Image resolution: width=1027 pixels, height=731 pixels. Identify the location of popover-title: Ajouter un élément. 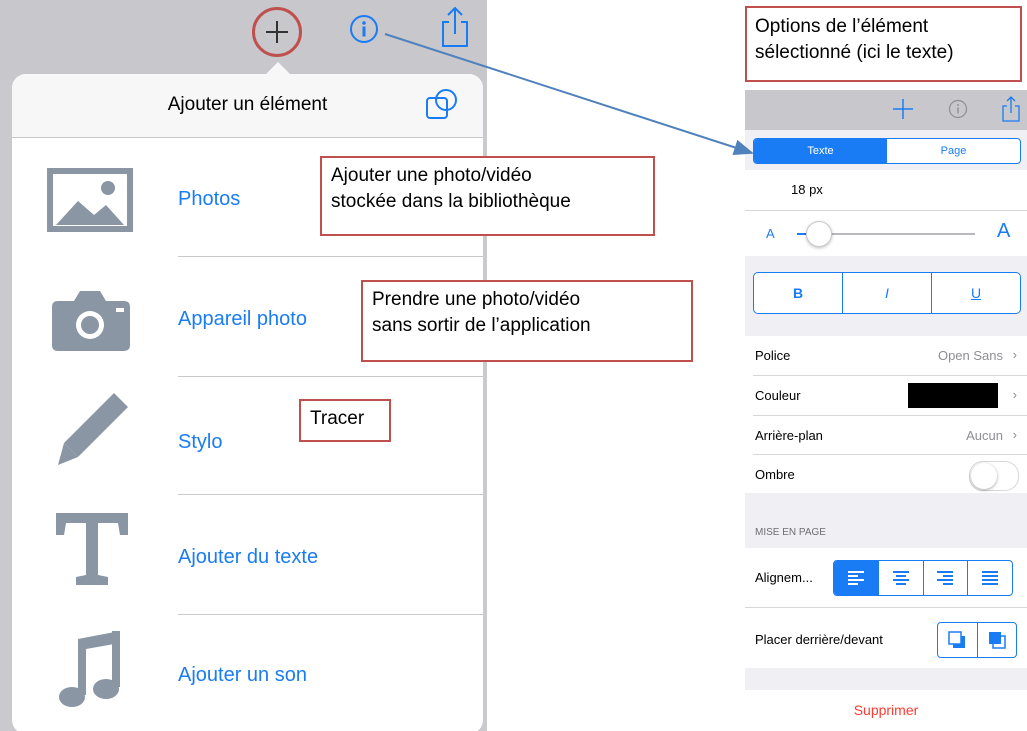
(247, 104).